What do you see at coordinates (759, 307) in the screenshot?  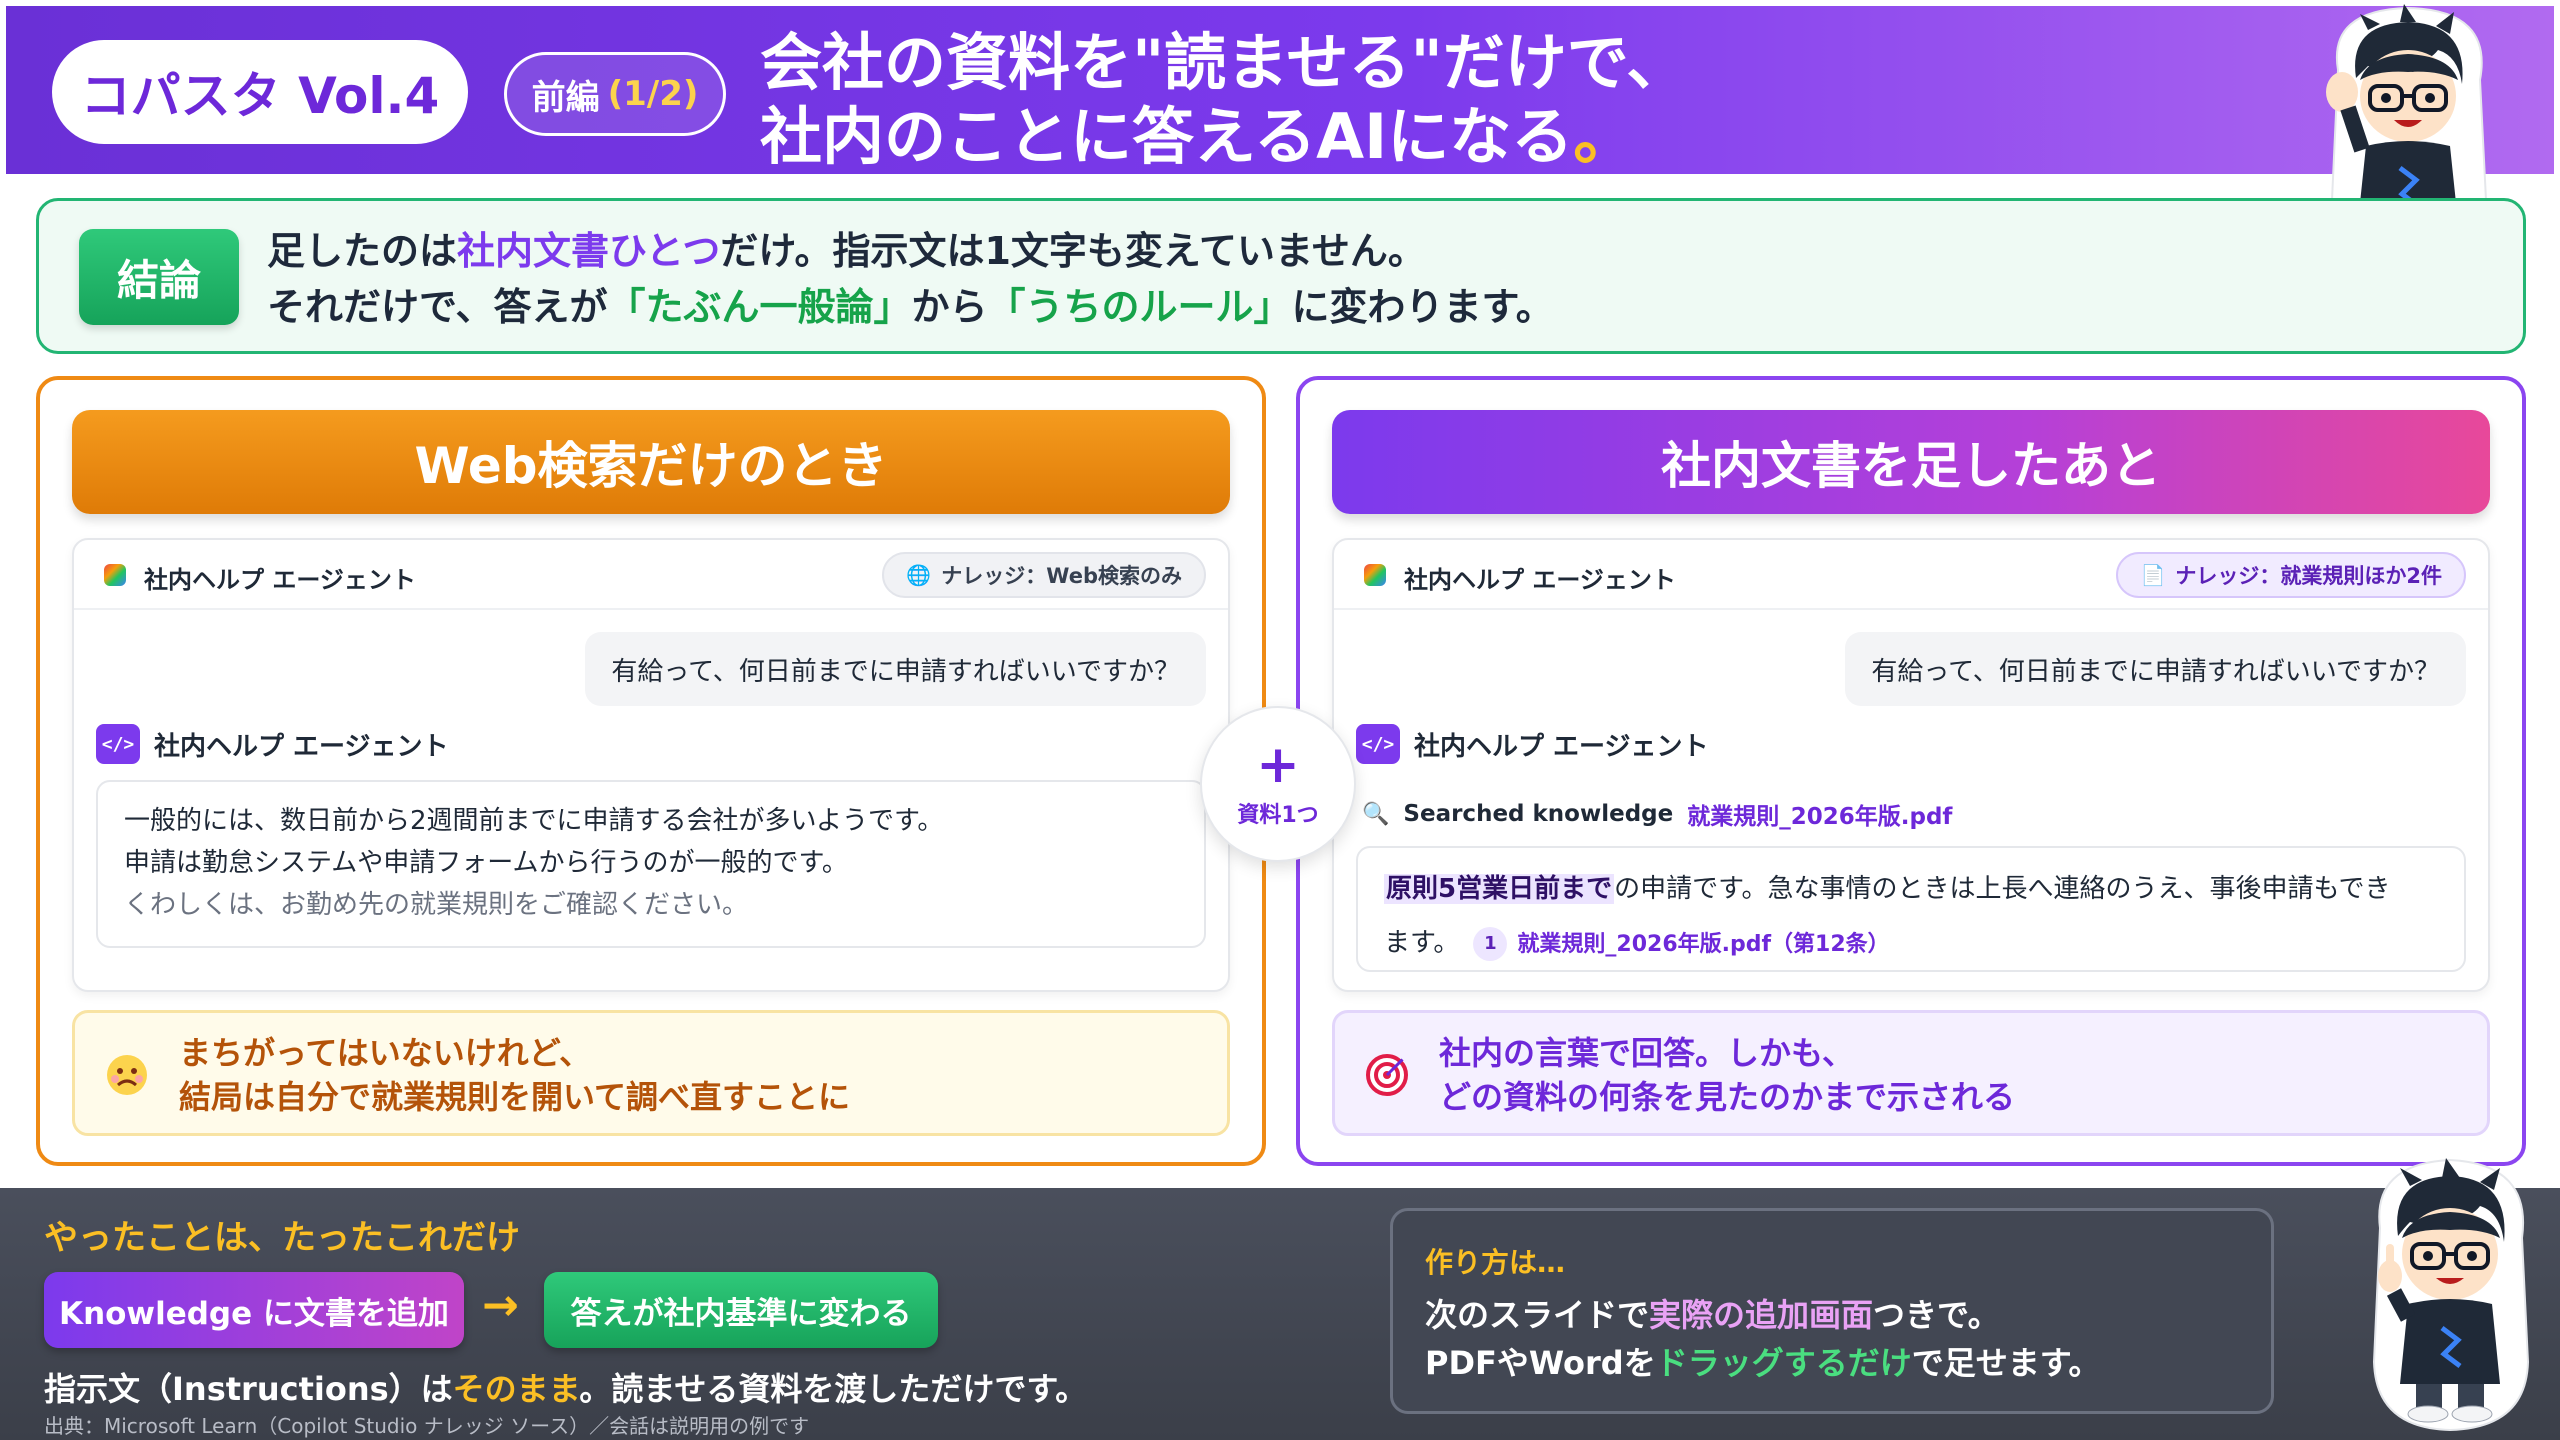 I see `conclusion-highlight-general: 「たぶん一般論」` at bounding box center [759, 307].